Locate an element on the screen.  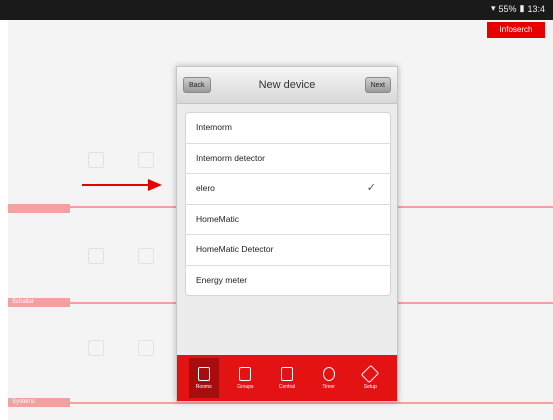
dialog-header: New device Back Next is located at coordinates (287, 85).